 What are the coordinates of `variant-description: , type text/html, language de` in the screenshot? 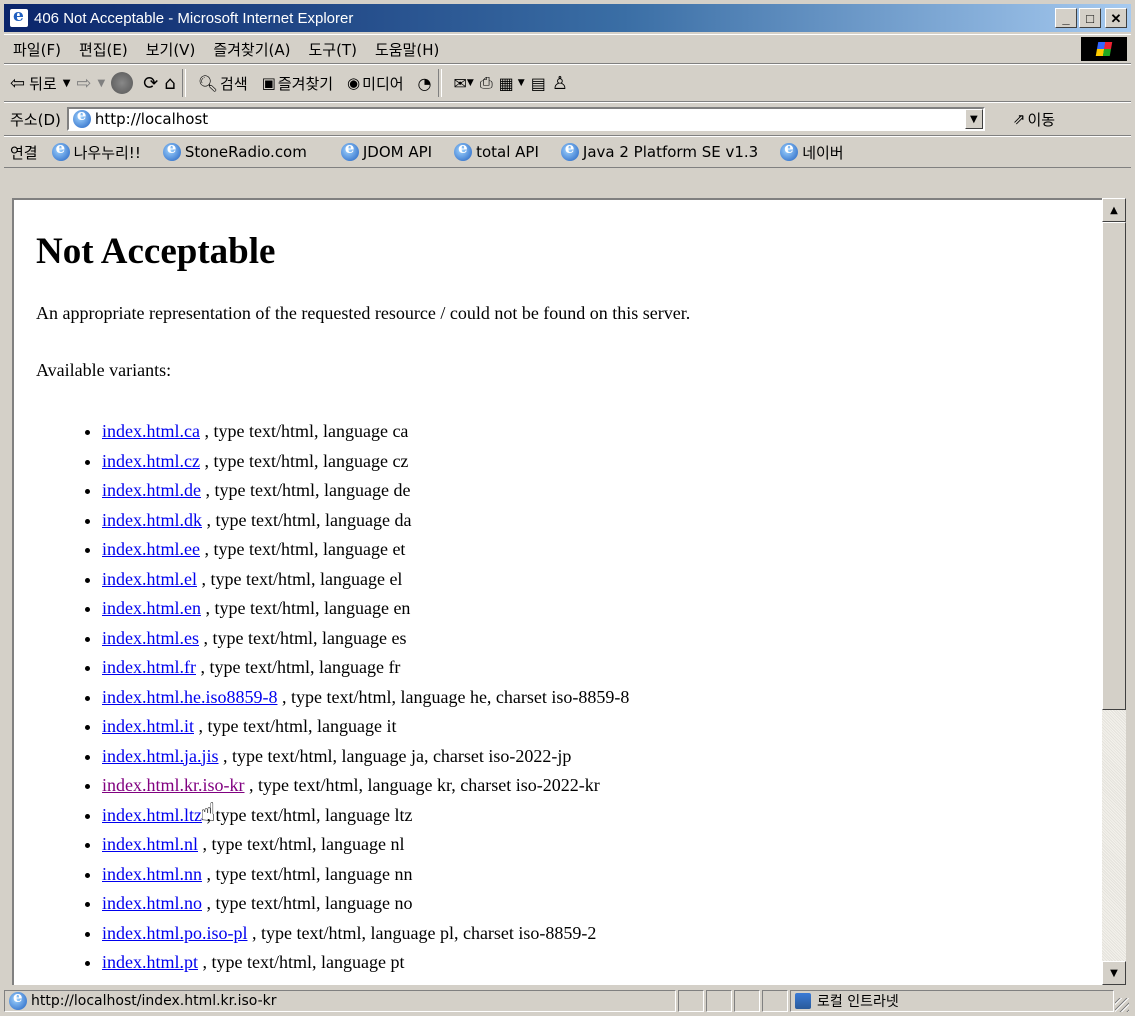 It's located at (305, 490).